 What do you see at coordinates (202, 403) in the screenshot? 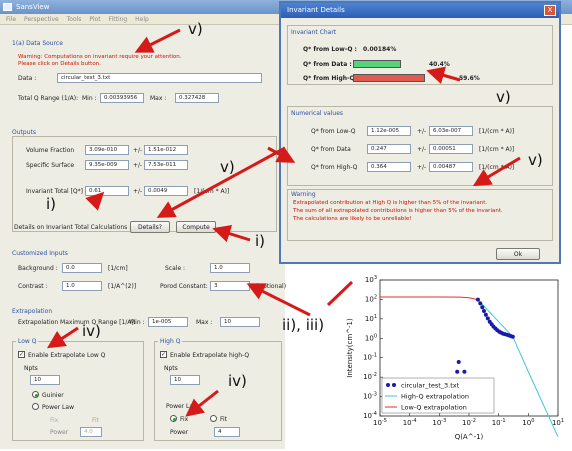
I see `arrow-to-high-q-power` at bounding box center [202, 403].